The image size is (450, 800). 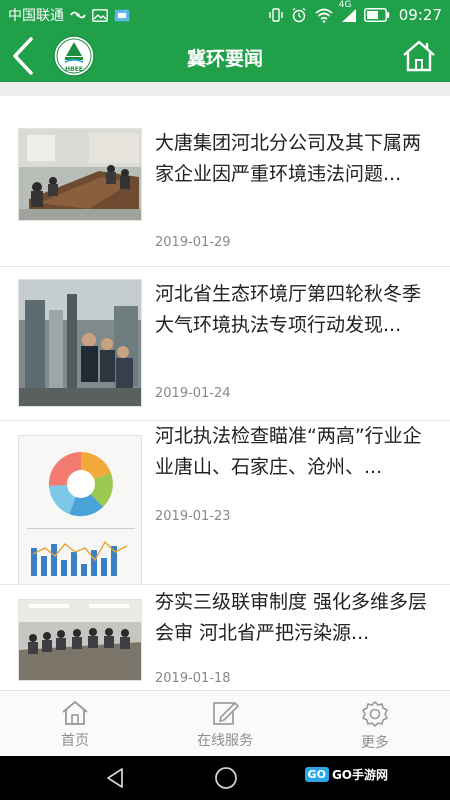 What do you see at coordinates (324, 15) in the screenshot?
I see `wifi-icon` at bounding box center [324, 15].